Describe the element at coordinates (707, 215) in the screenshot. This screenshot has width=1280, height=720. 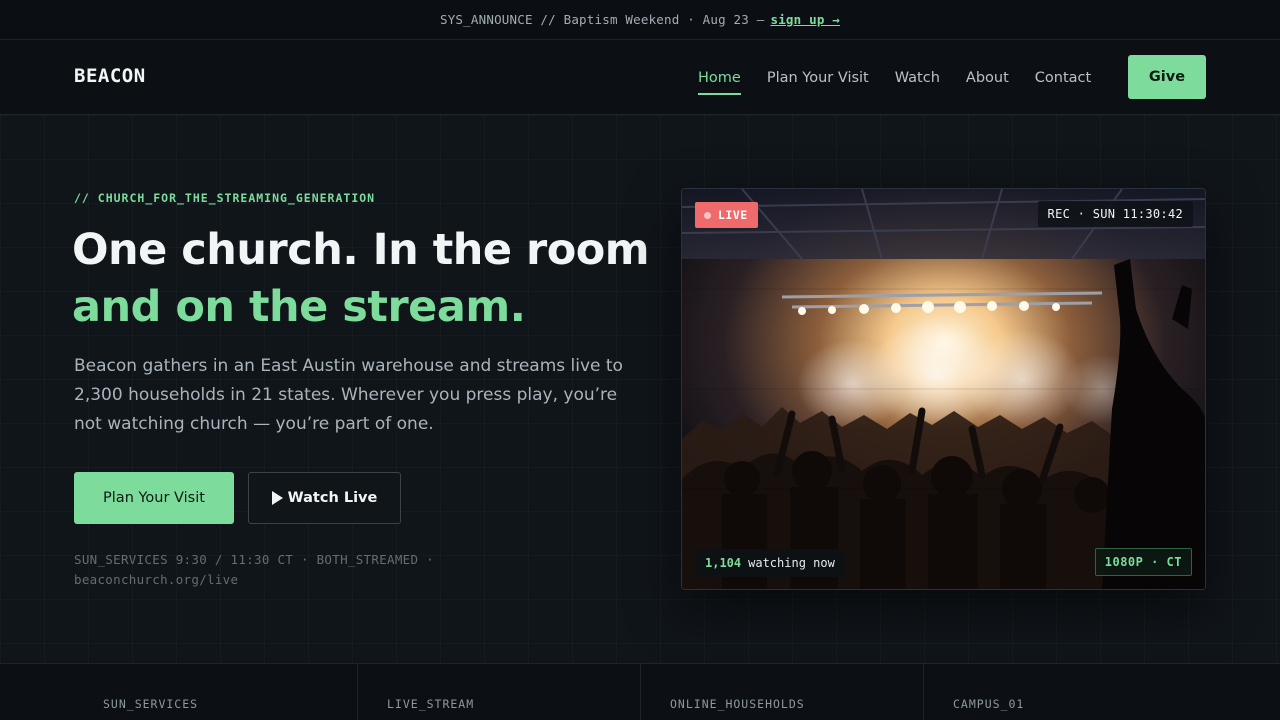
I see `live-dot-icon` at that location.